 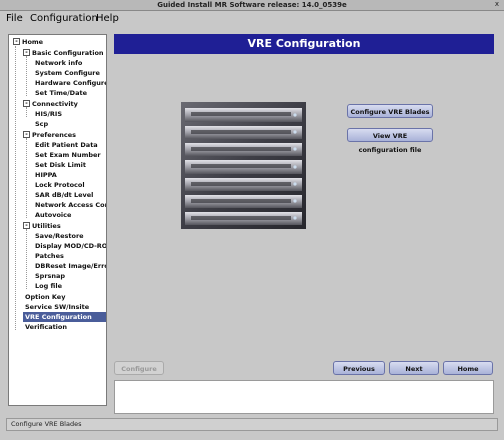 What do you see at coordinates (48, 114) in the screenshot?
I see `tree-item-his-ris: HIS/RIS` at bounding box center [48, 114].